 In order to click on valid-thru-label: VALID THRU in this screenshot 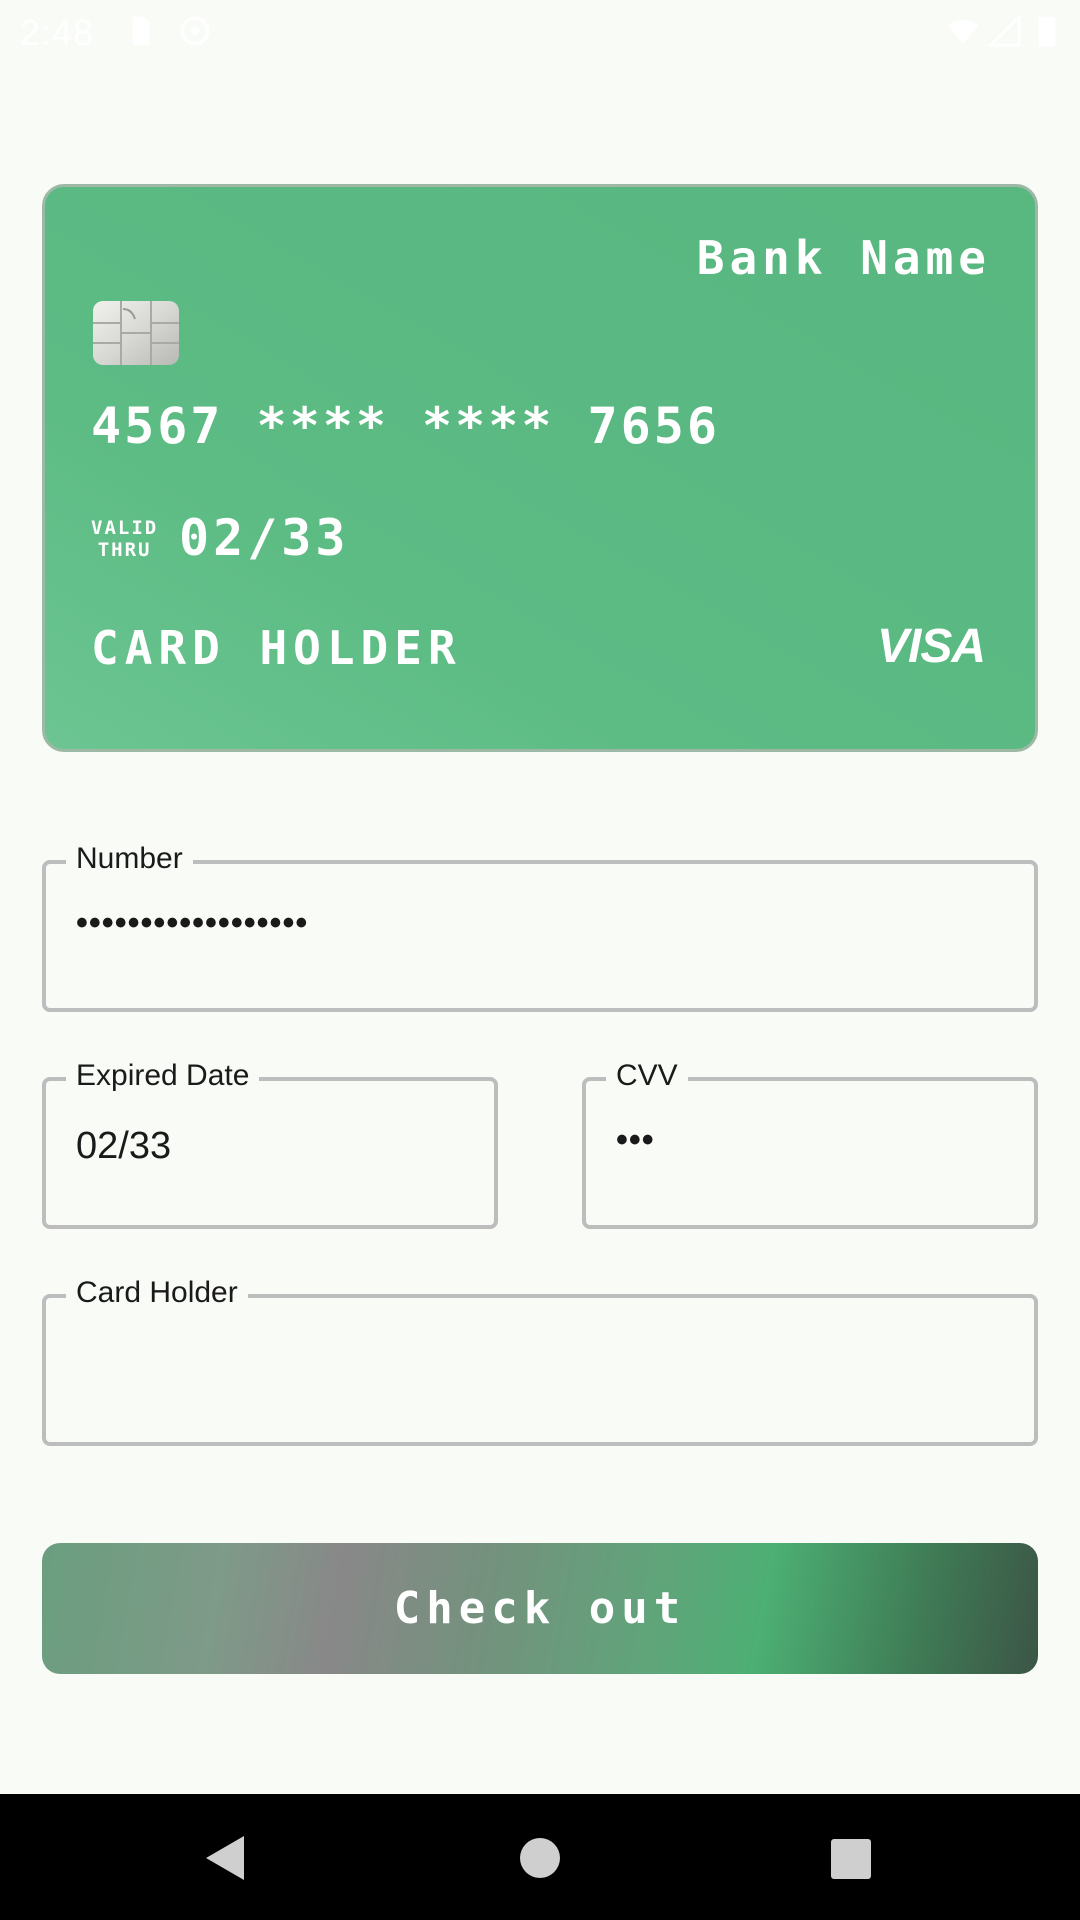, I will do `click(124, 539)`.